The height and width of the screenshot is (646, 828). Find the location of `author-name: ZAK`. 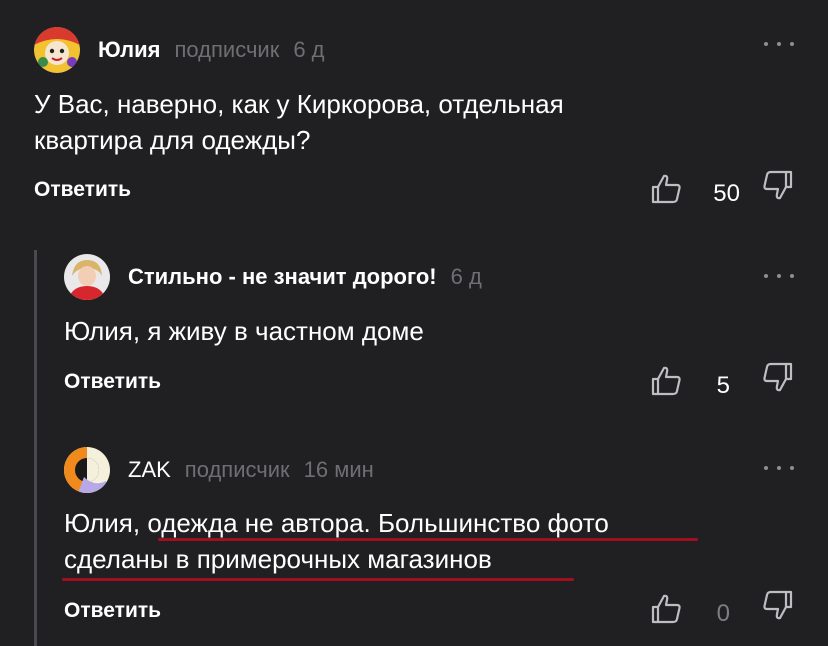

author-name: ZAK is located at coordinates (149, 470).